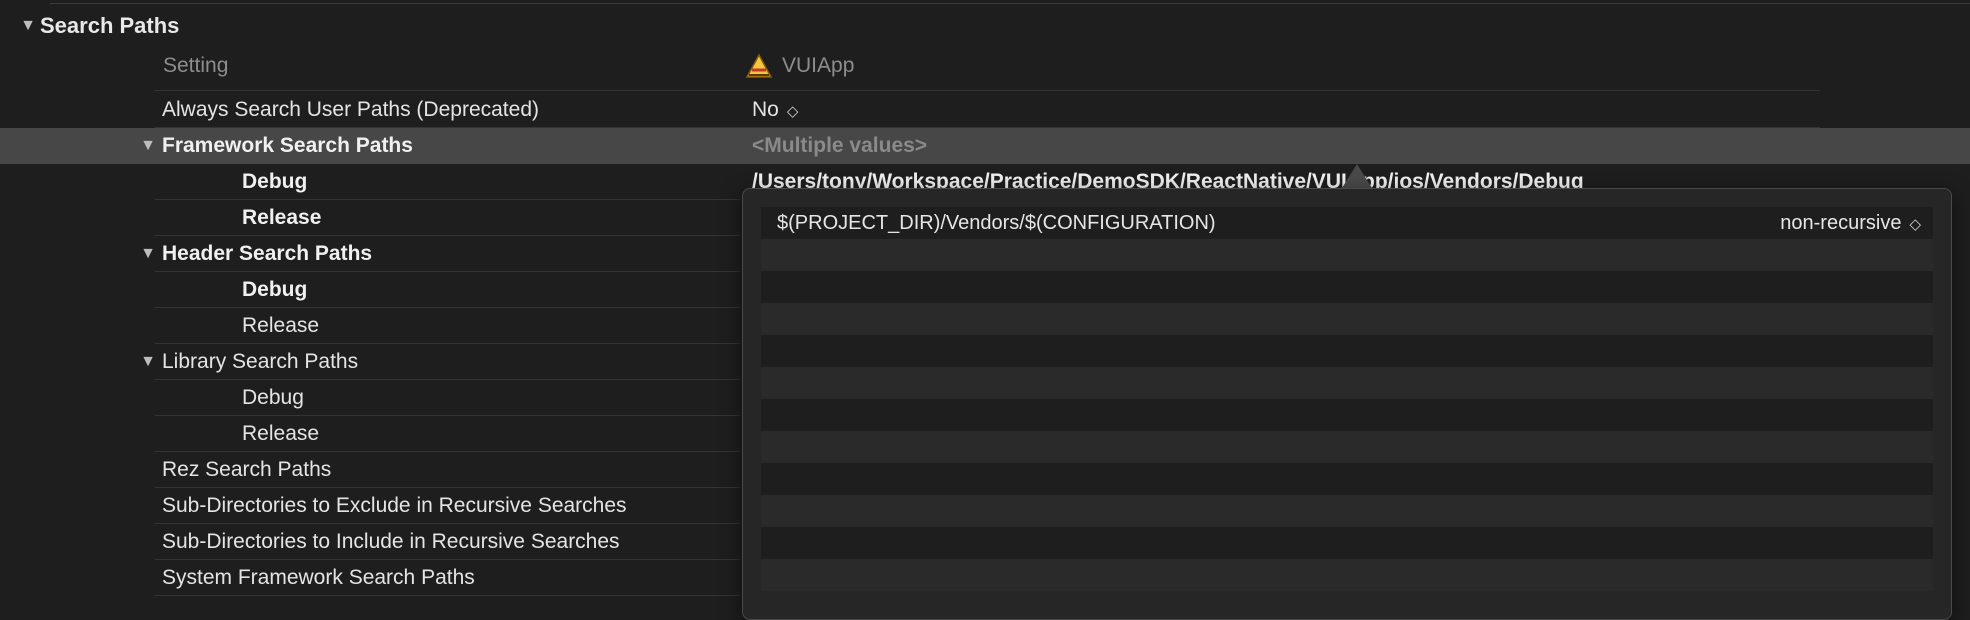 The height and width of the screenshot is (620, 1970). I want to click on target-name: VUIApp, so click(818, 65).